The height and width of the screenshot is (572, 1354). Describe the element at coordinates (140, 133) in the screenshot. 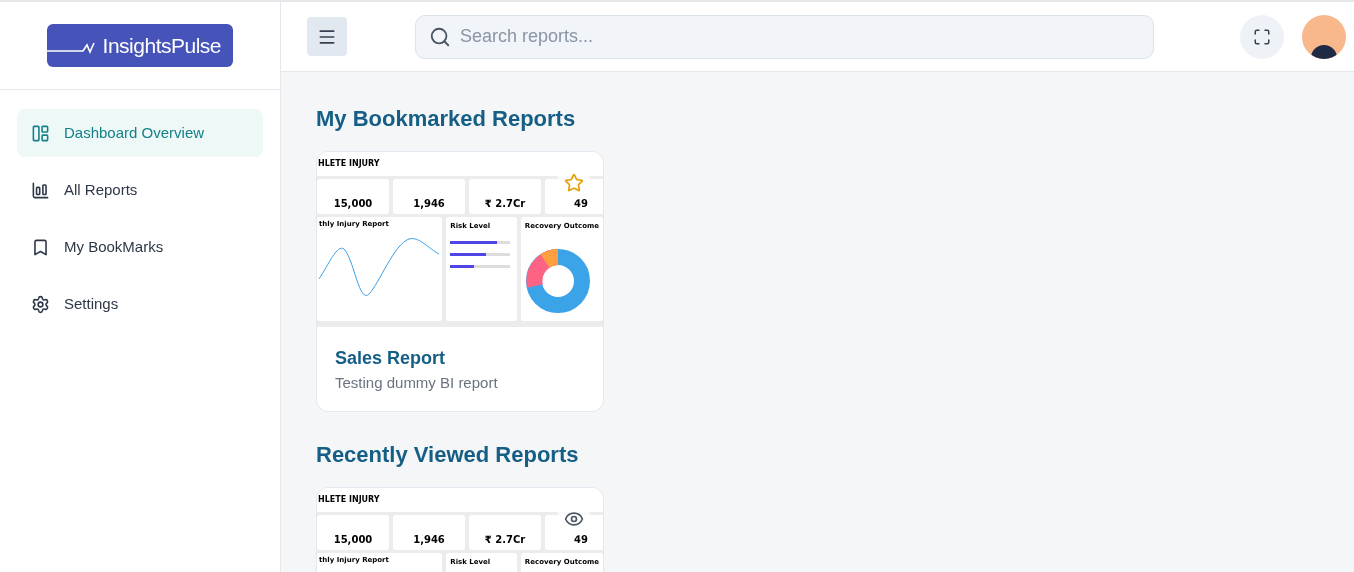

I see `sidebar-item: Dashboard Overview` at that location.